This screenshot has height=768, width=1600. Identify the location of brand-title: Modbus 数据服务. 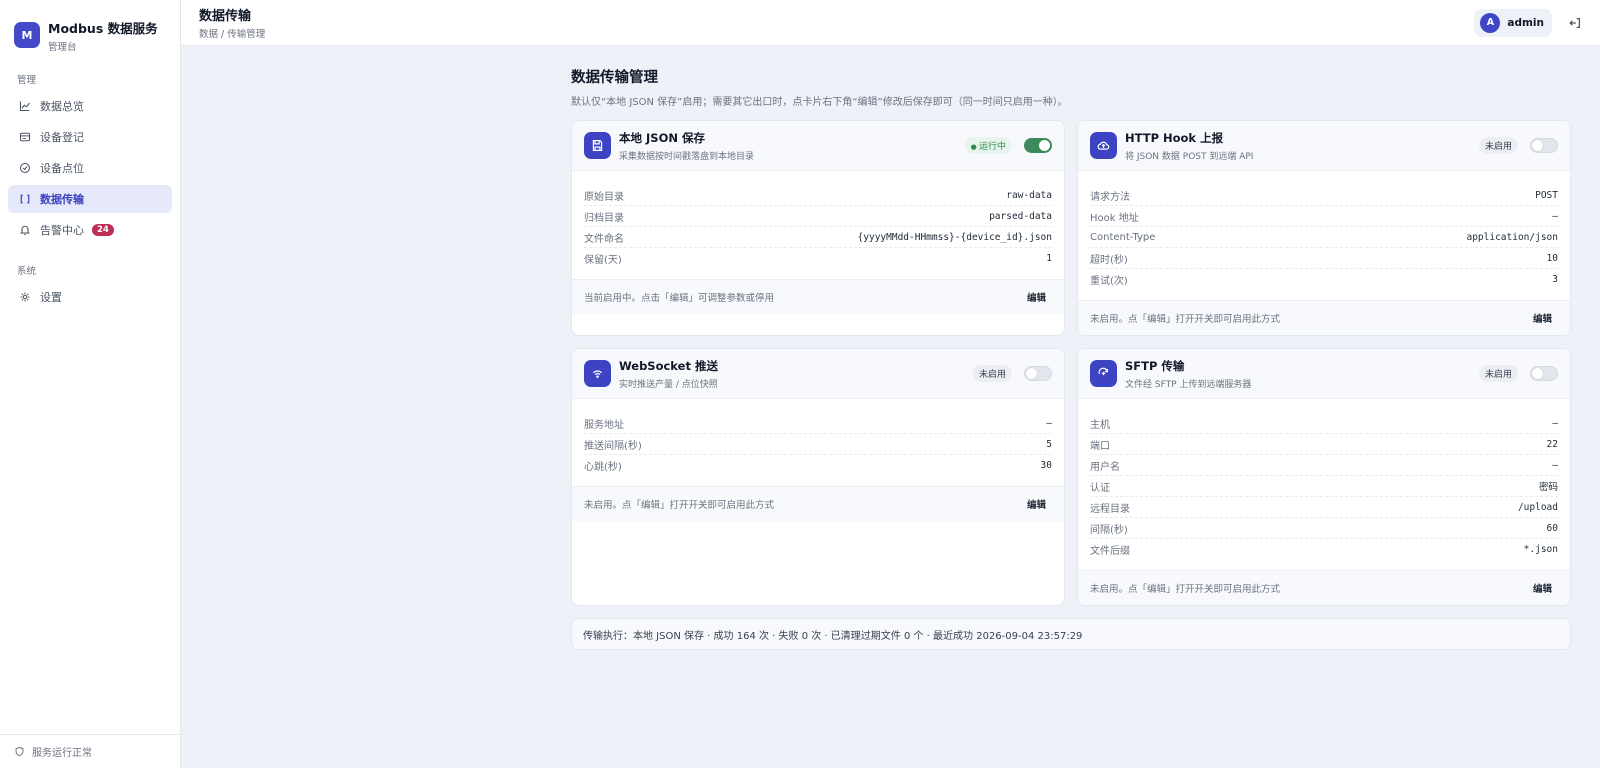
(103, 28).